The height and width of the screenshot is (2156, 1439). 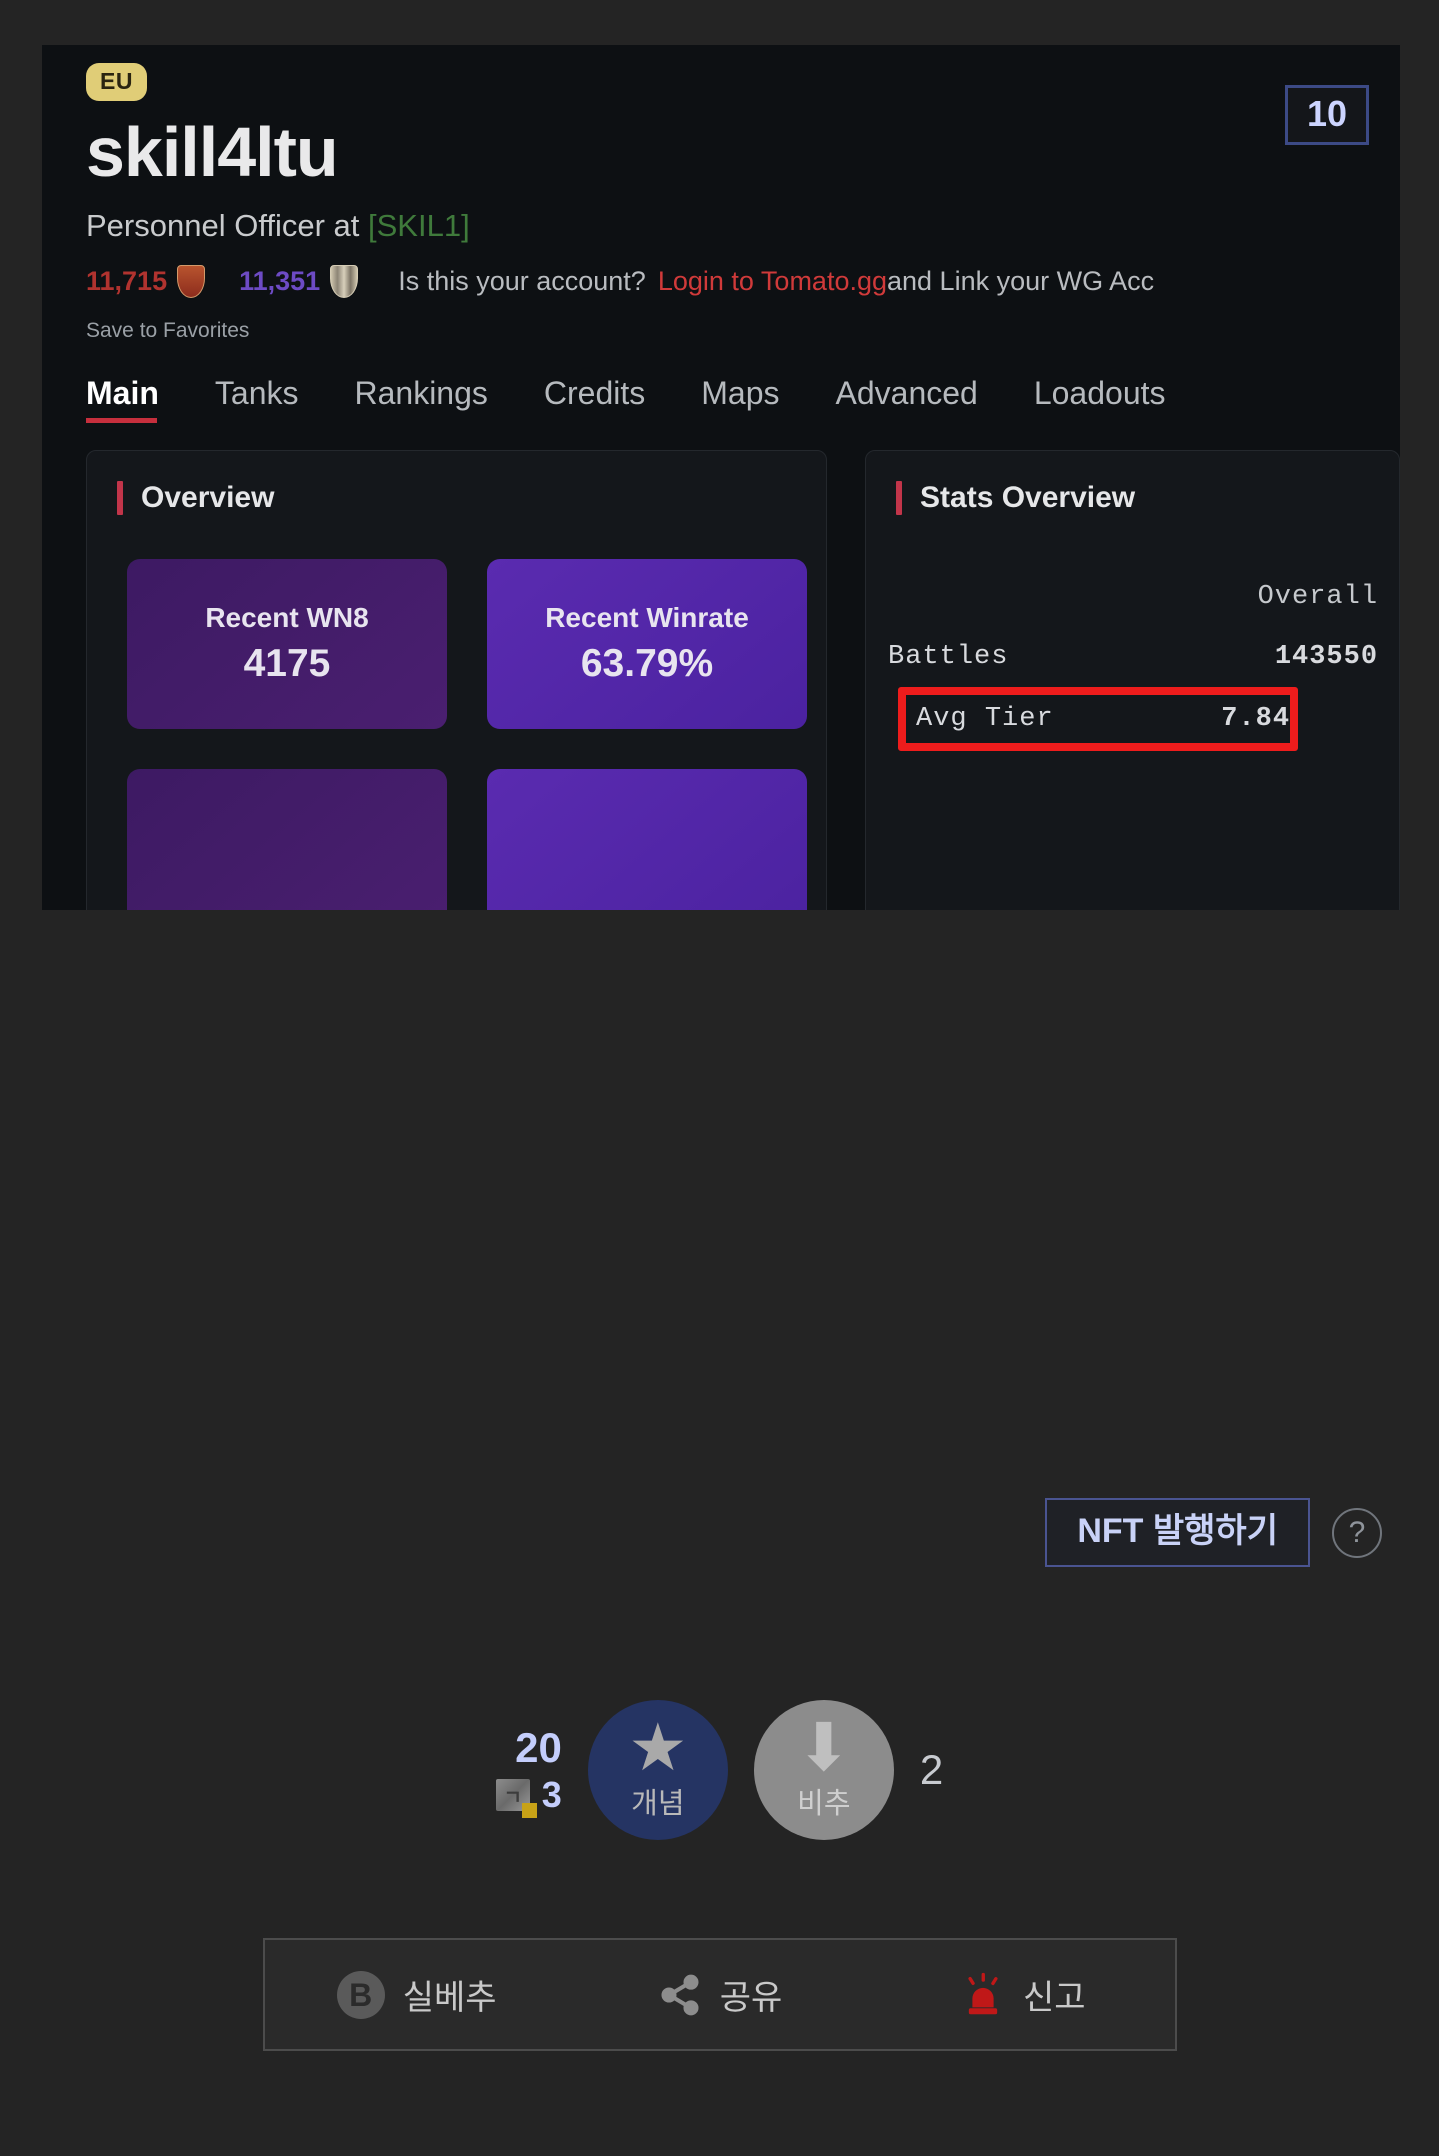 I want to click on region-badge: EU, so click(x=116, y=82).